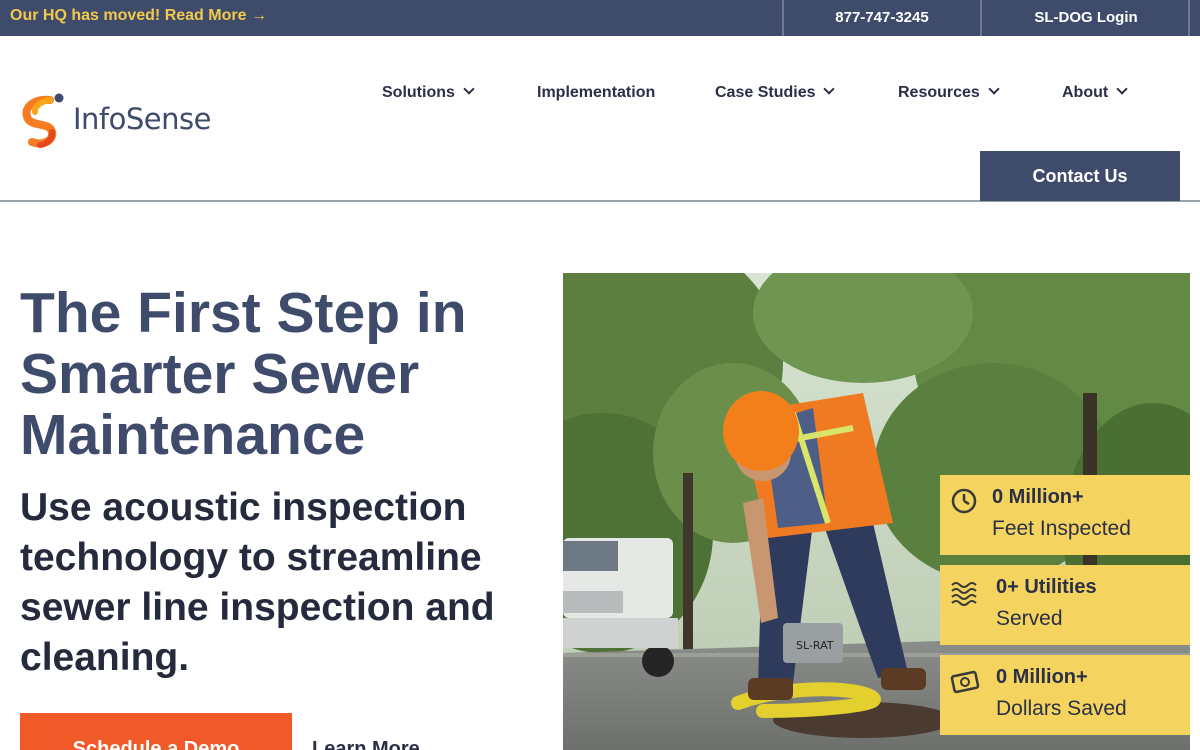 The image size is (1200, 750). I want to click on nav-case-studies: Case Studies, so click(775, 93).